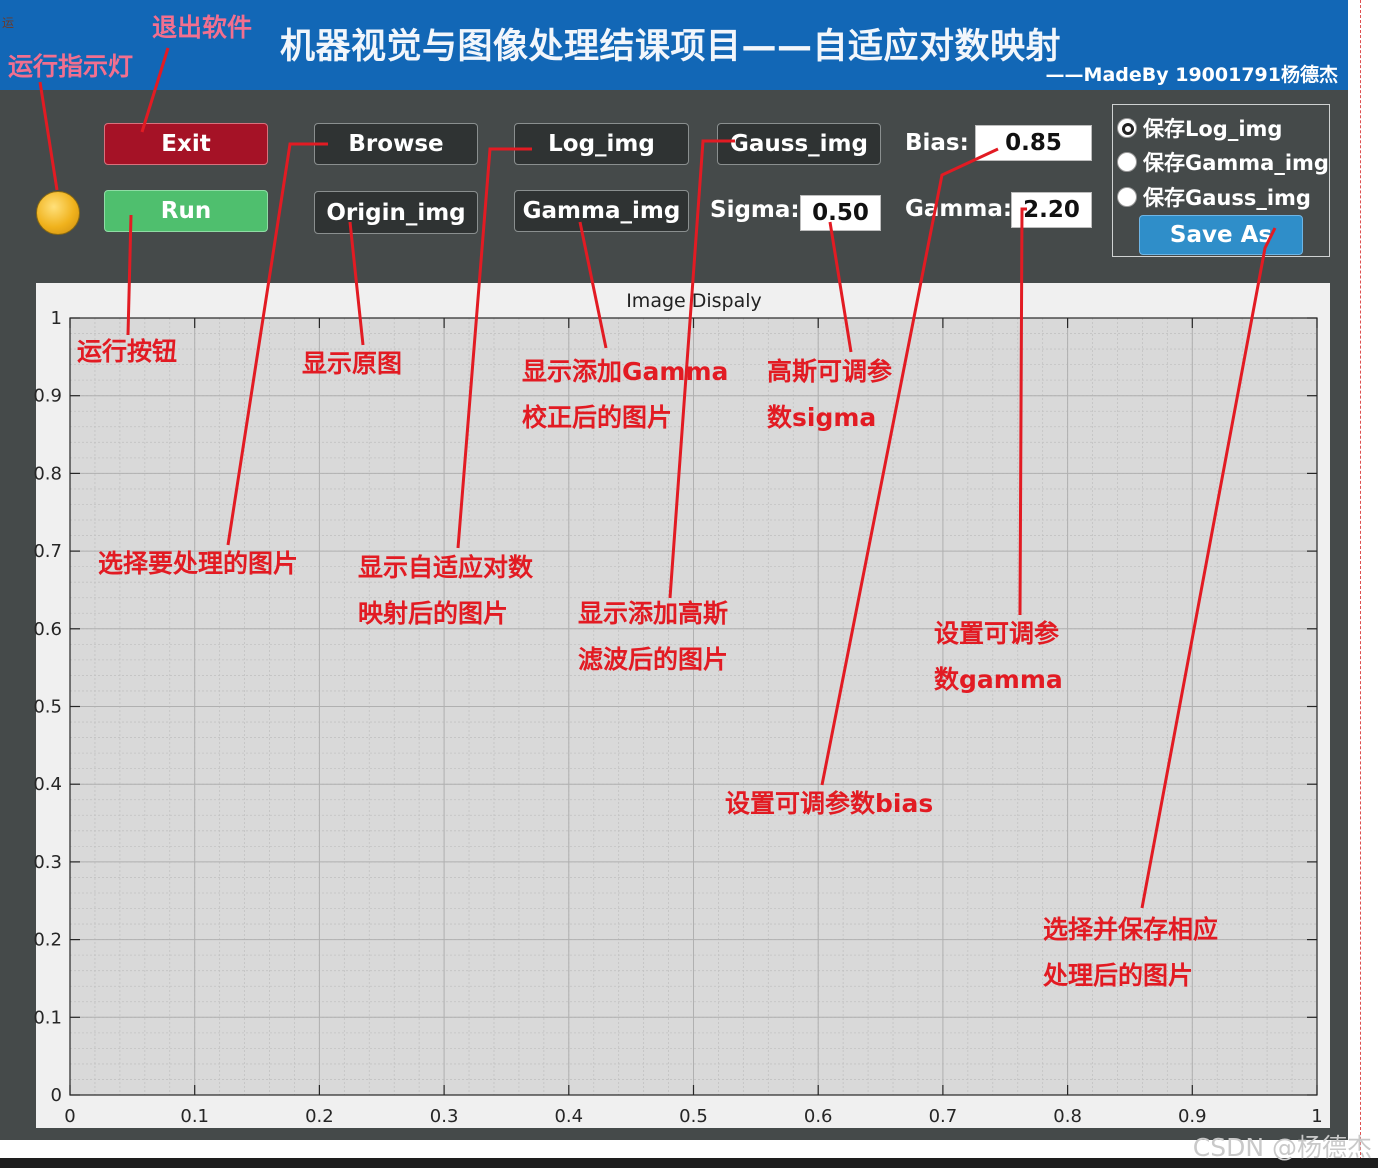 The width and height of the screenshot is (1378, 1168). Describe the element at coordinates (694, 301) in the screenshot. I see `axes-title: Image Dispaly` at that location.